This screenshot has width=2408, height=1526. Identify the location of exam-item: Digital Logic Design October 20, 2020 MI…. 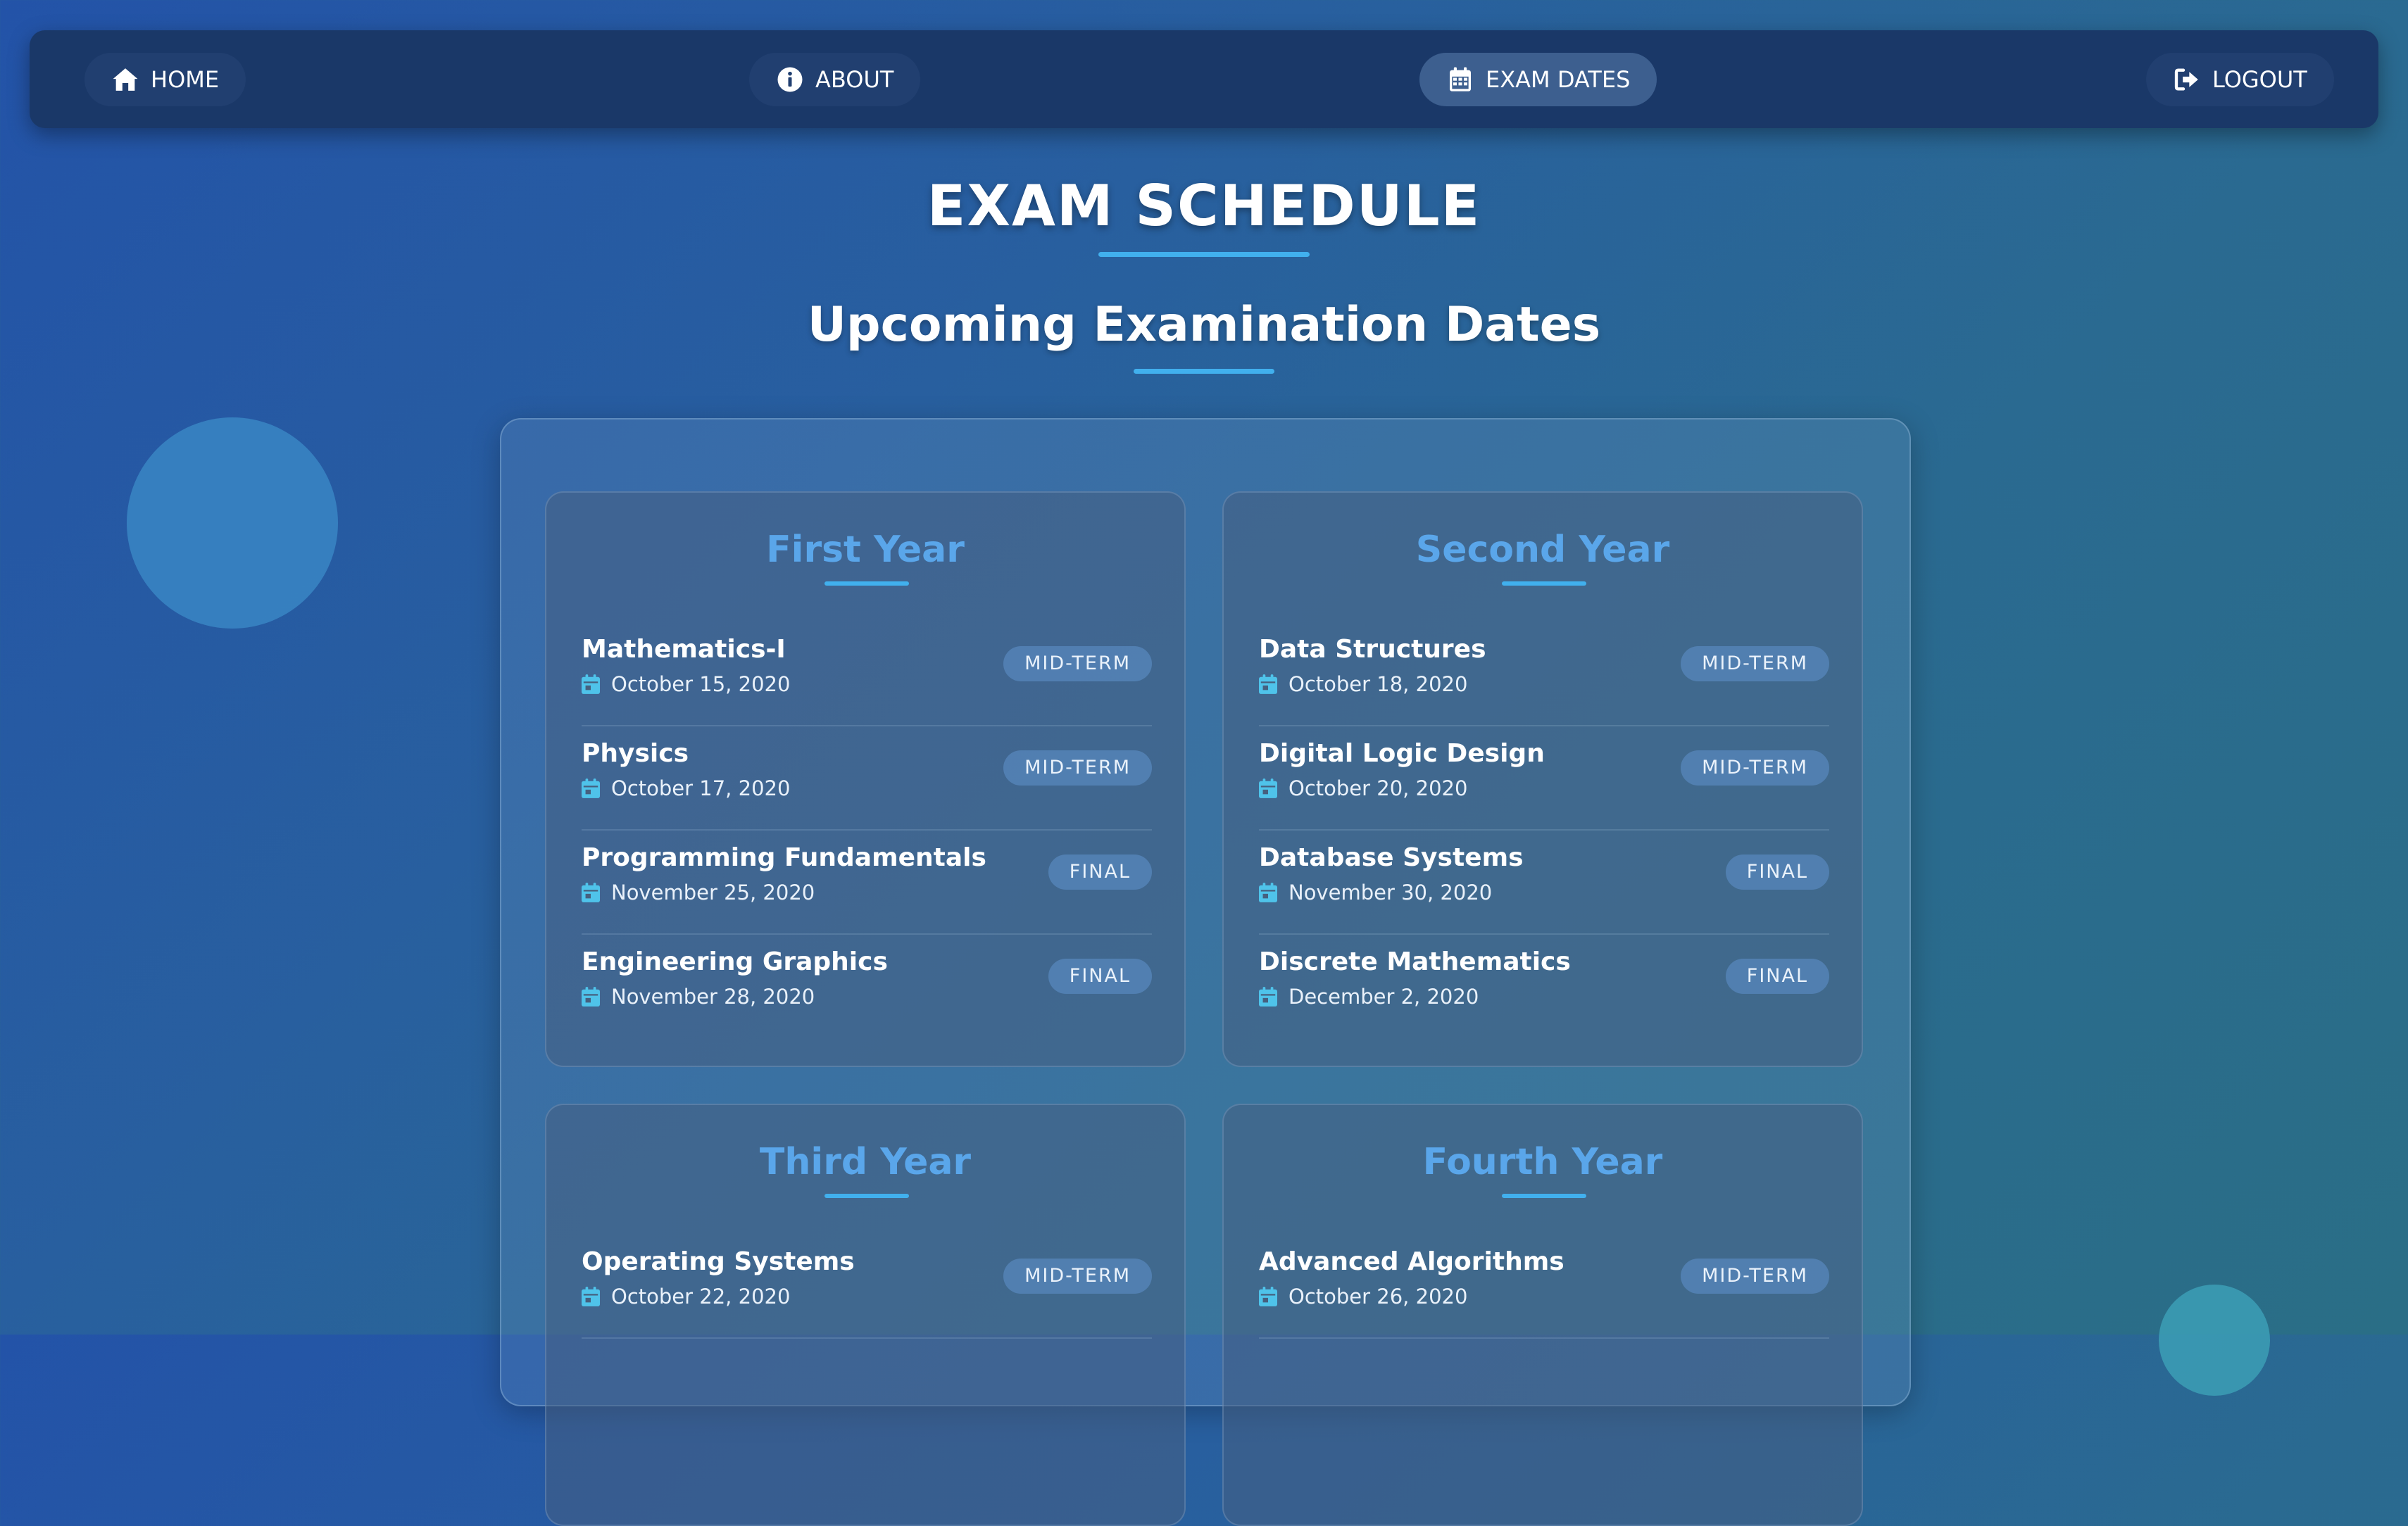
(1544, 779).